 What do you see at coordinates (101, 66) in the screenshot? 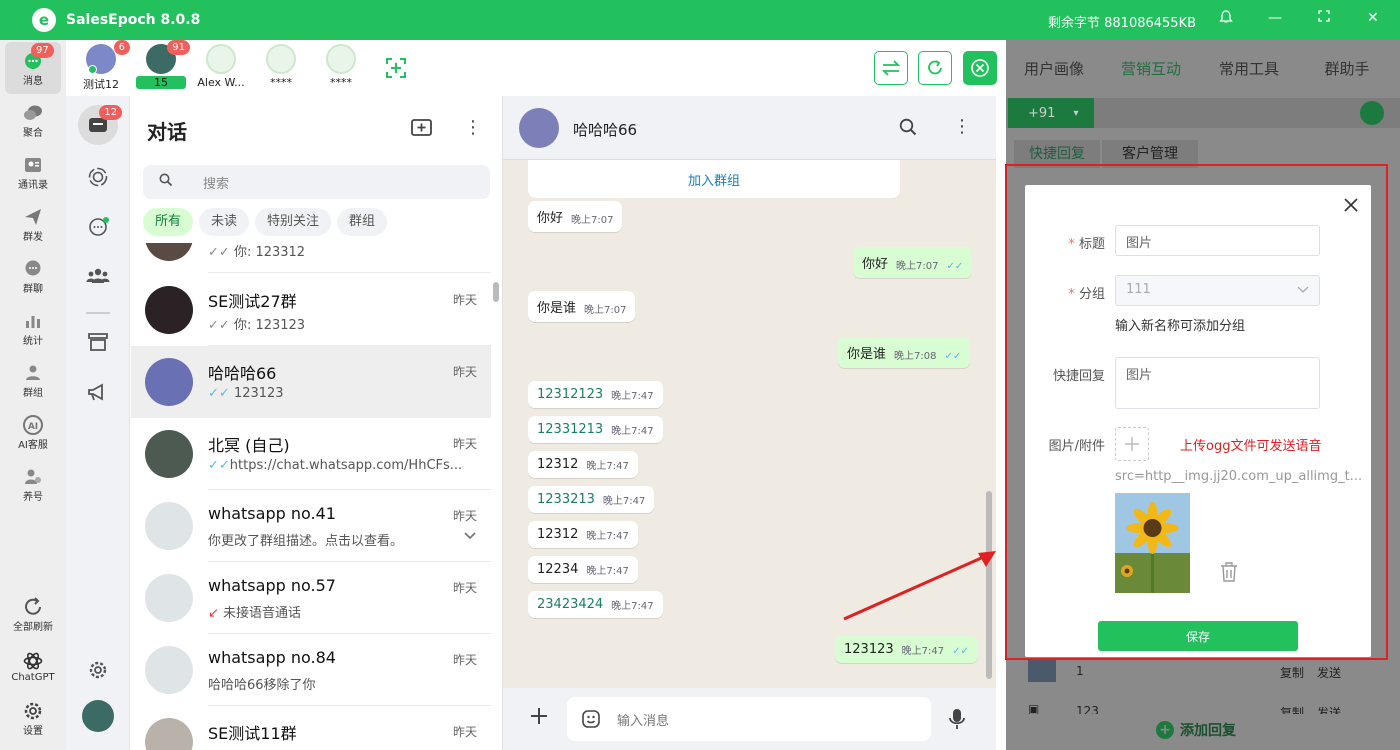
I see `account-item: 6 测试12` at bounding box center [101, 66].